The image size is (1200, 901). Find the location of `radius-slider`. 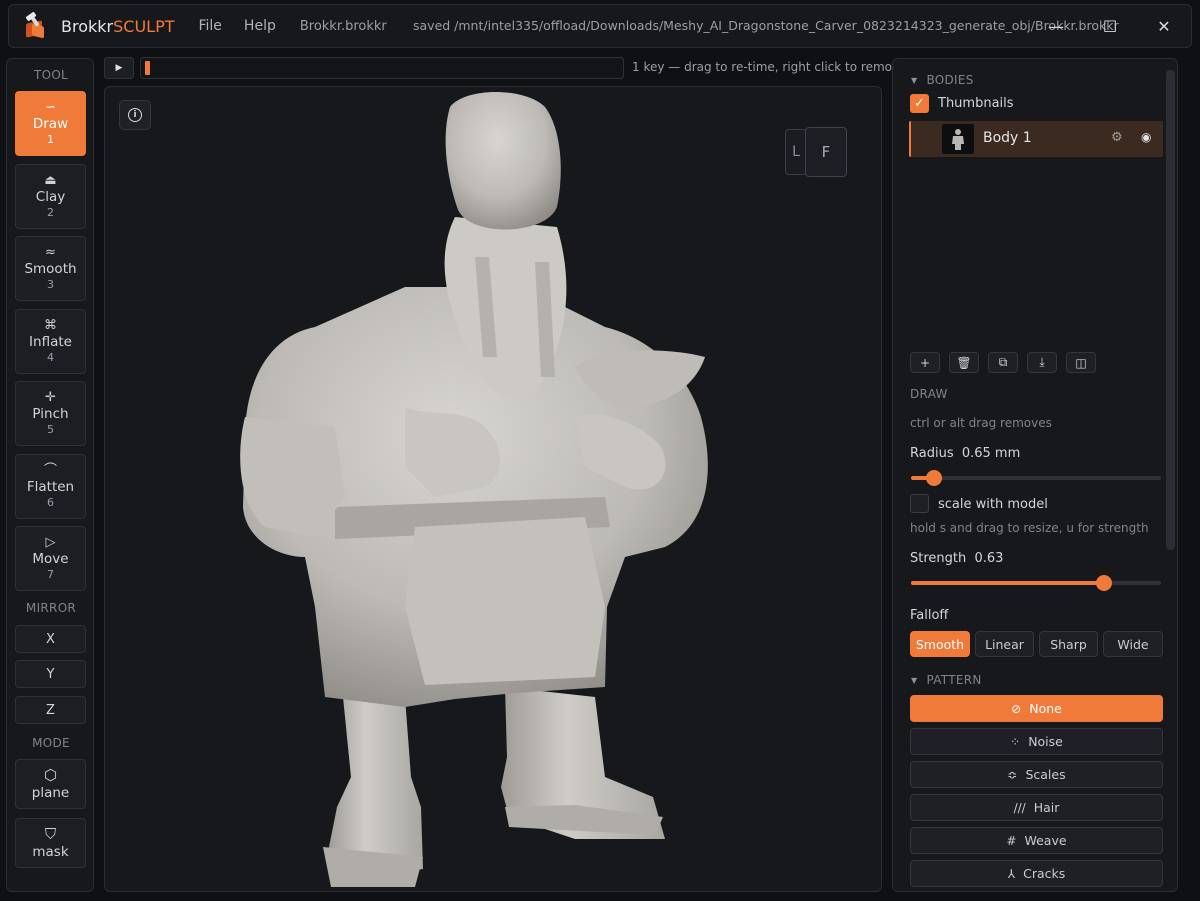

radius-slider is located at coordinates (1036, 478).